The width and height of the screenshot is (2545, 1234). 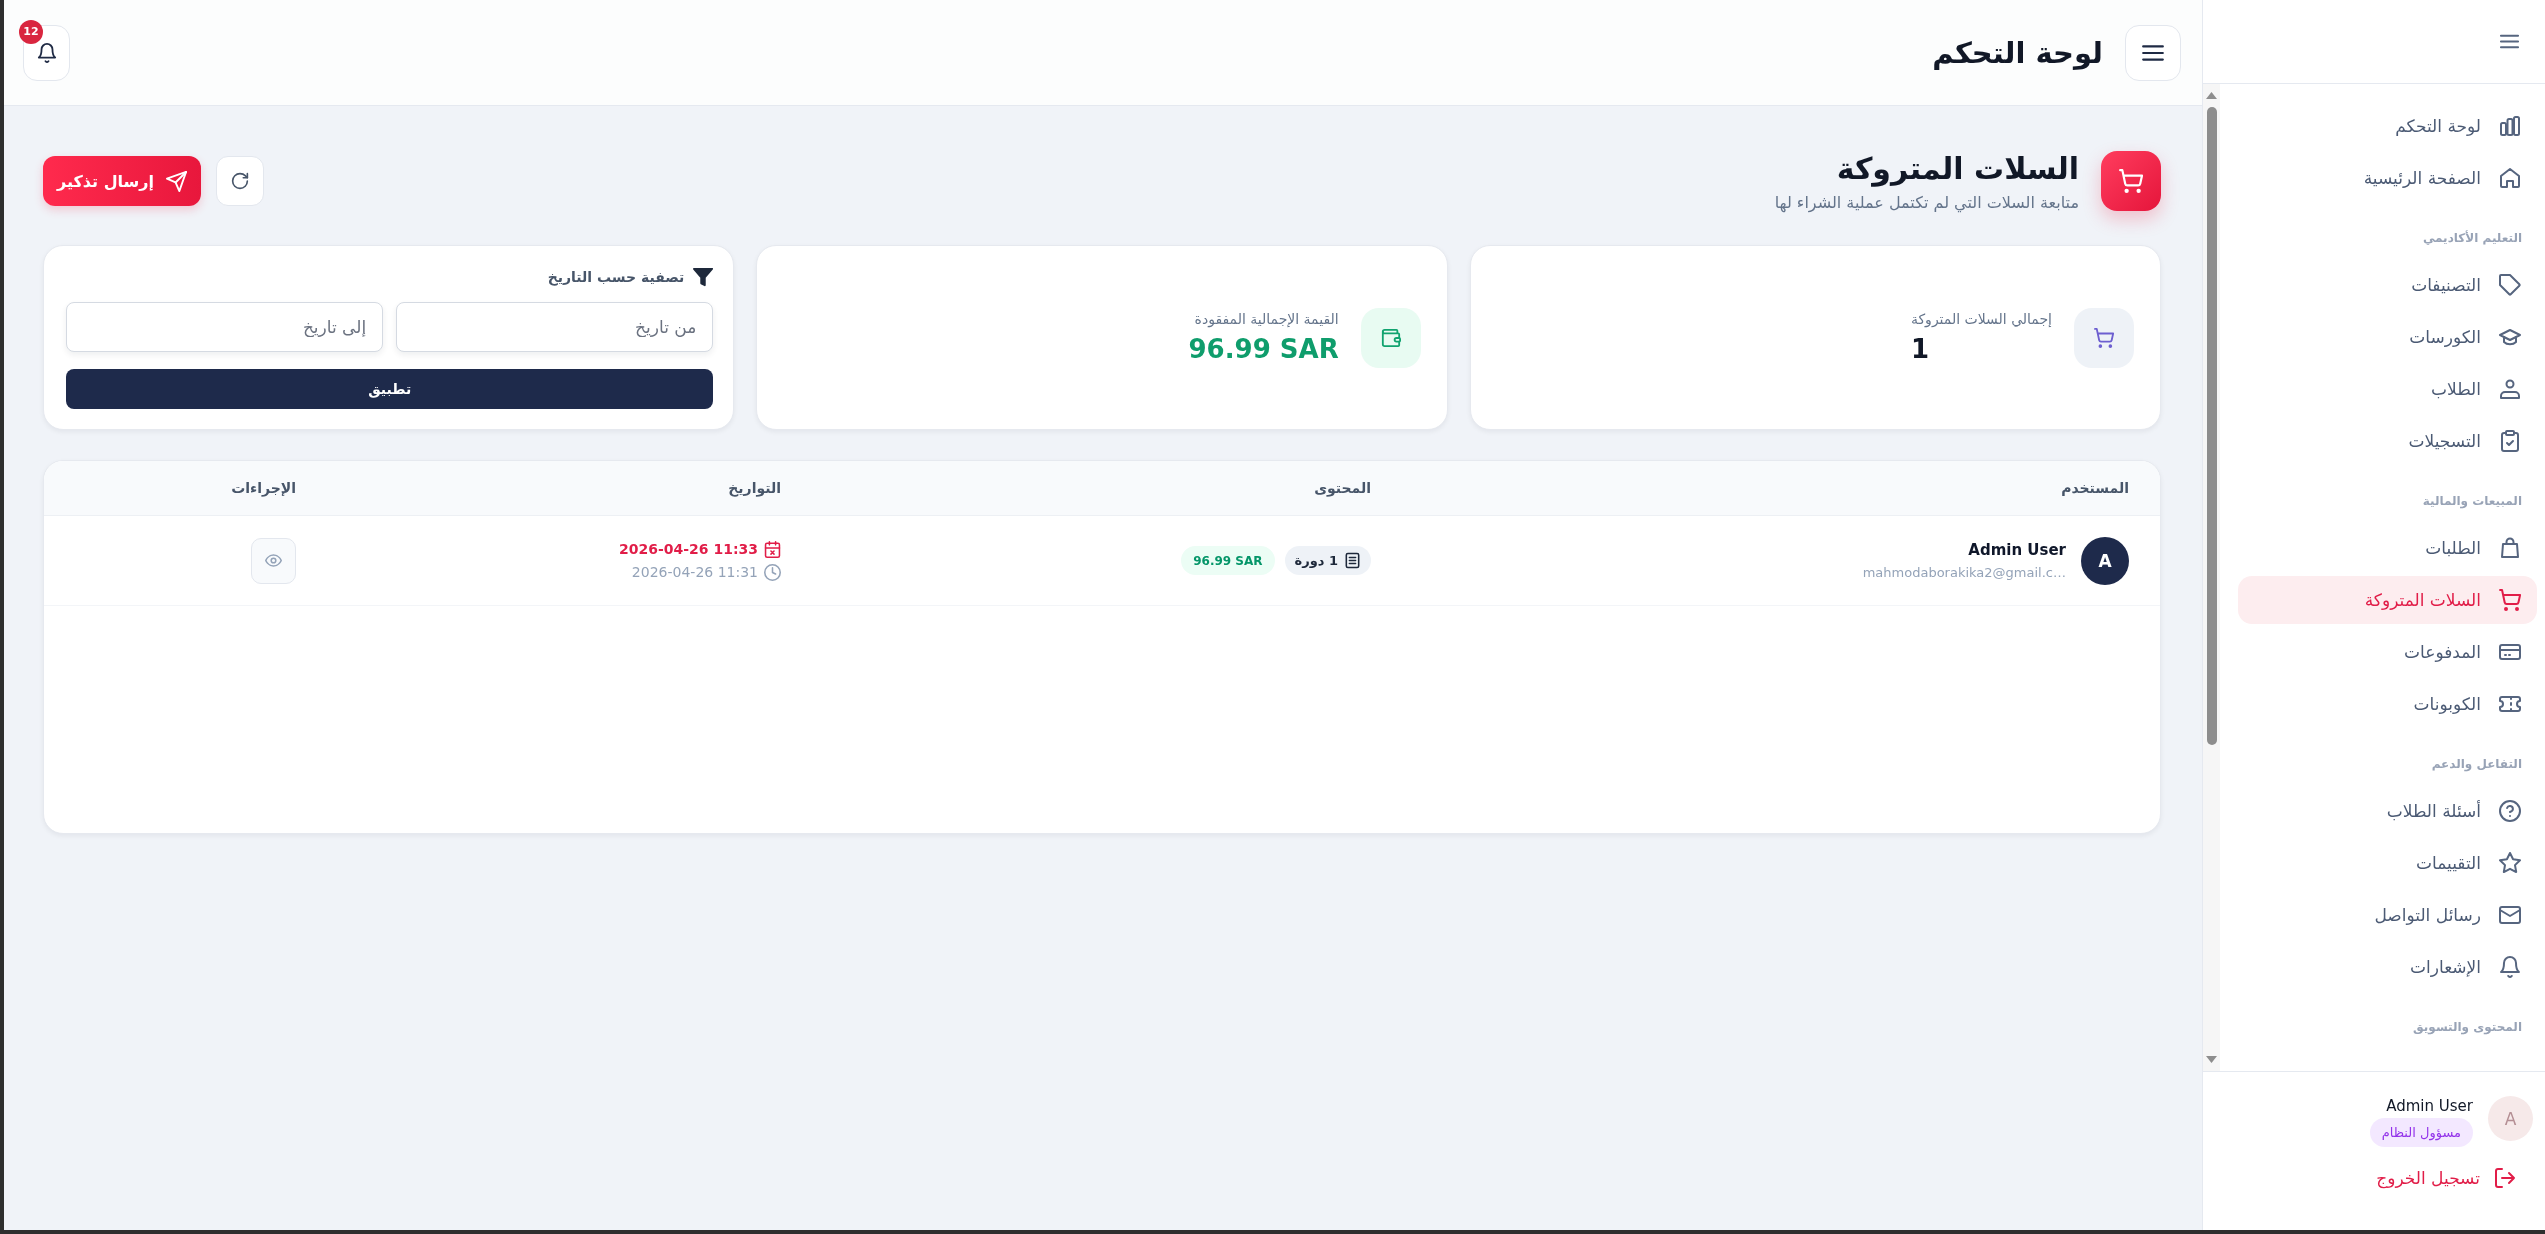 What do you see at coordinates (2476, 764) in the screenshot?
I see `sidebar-section-label: التفاعل والدعم` at bounding box center [2476, 764].